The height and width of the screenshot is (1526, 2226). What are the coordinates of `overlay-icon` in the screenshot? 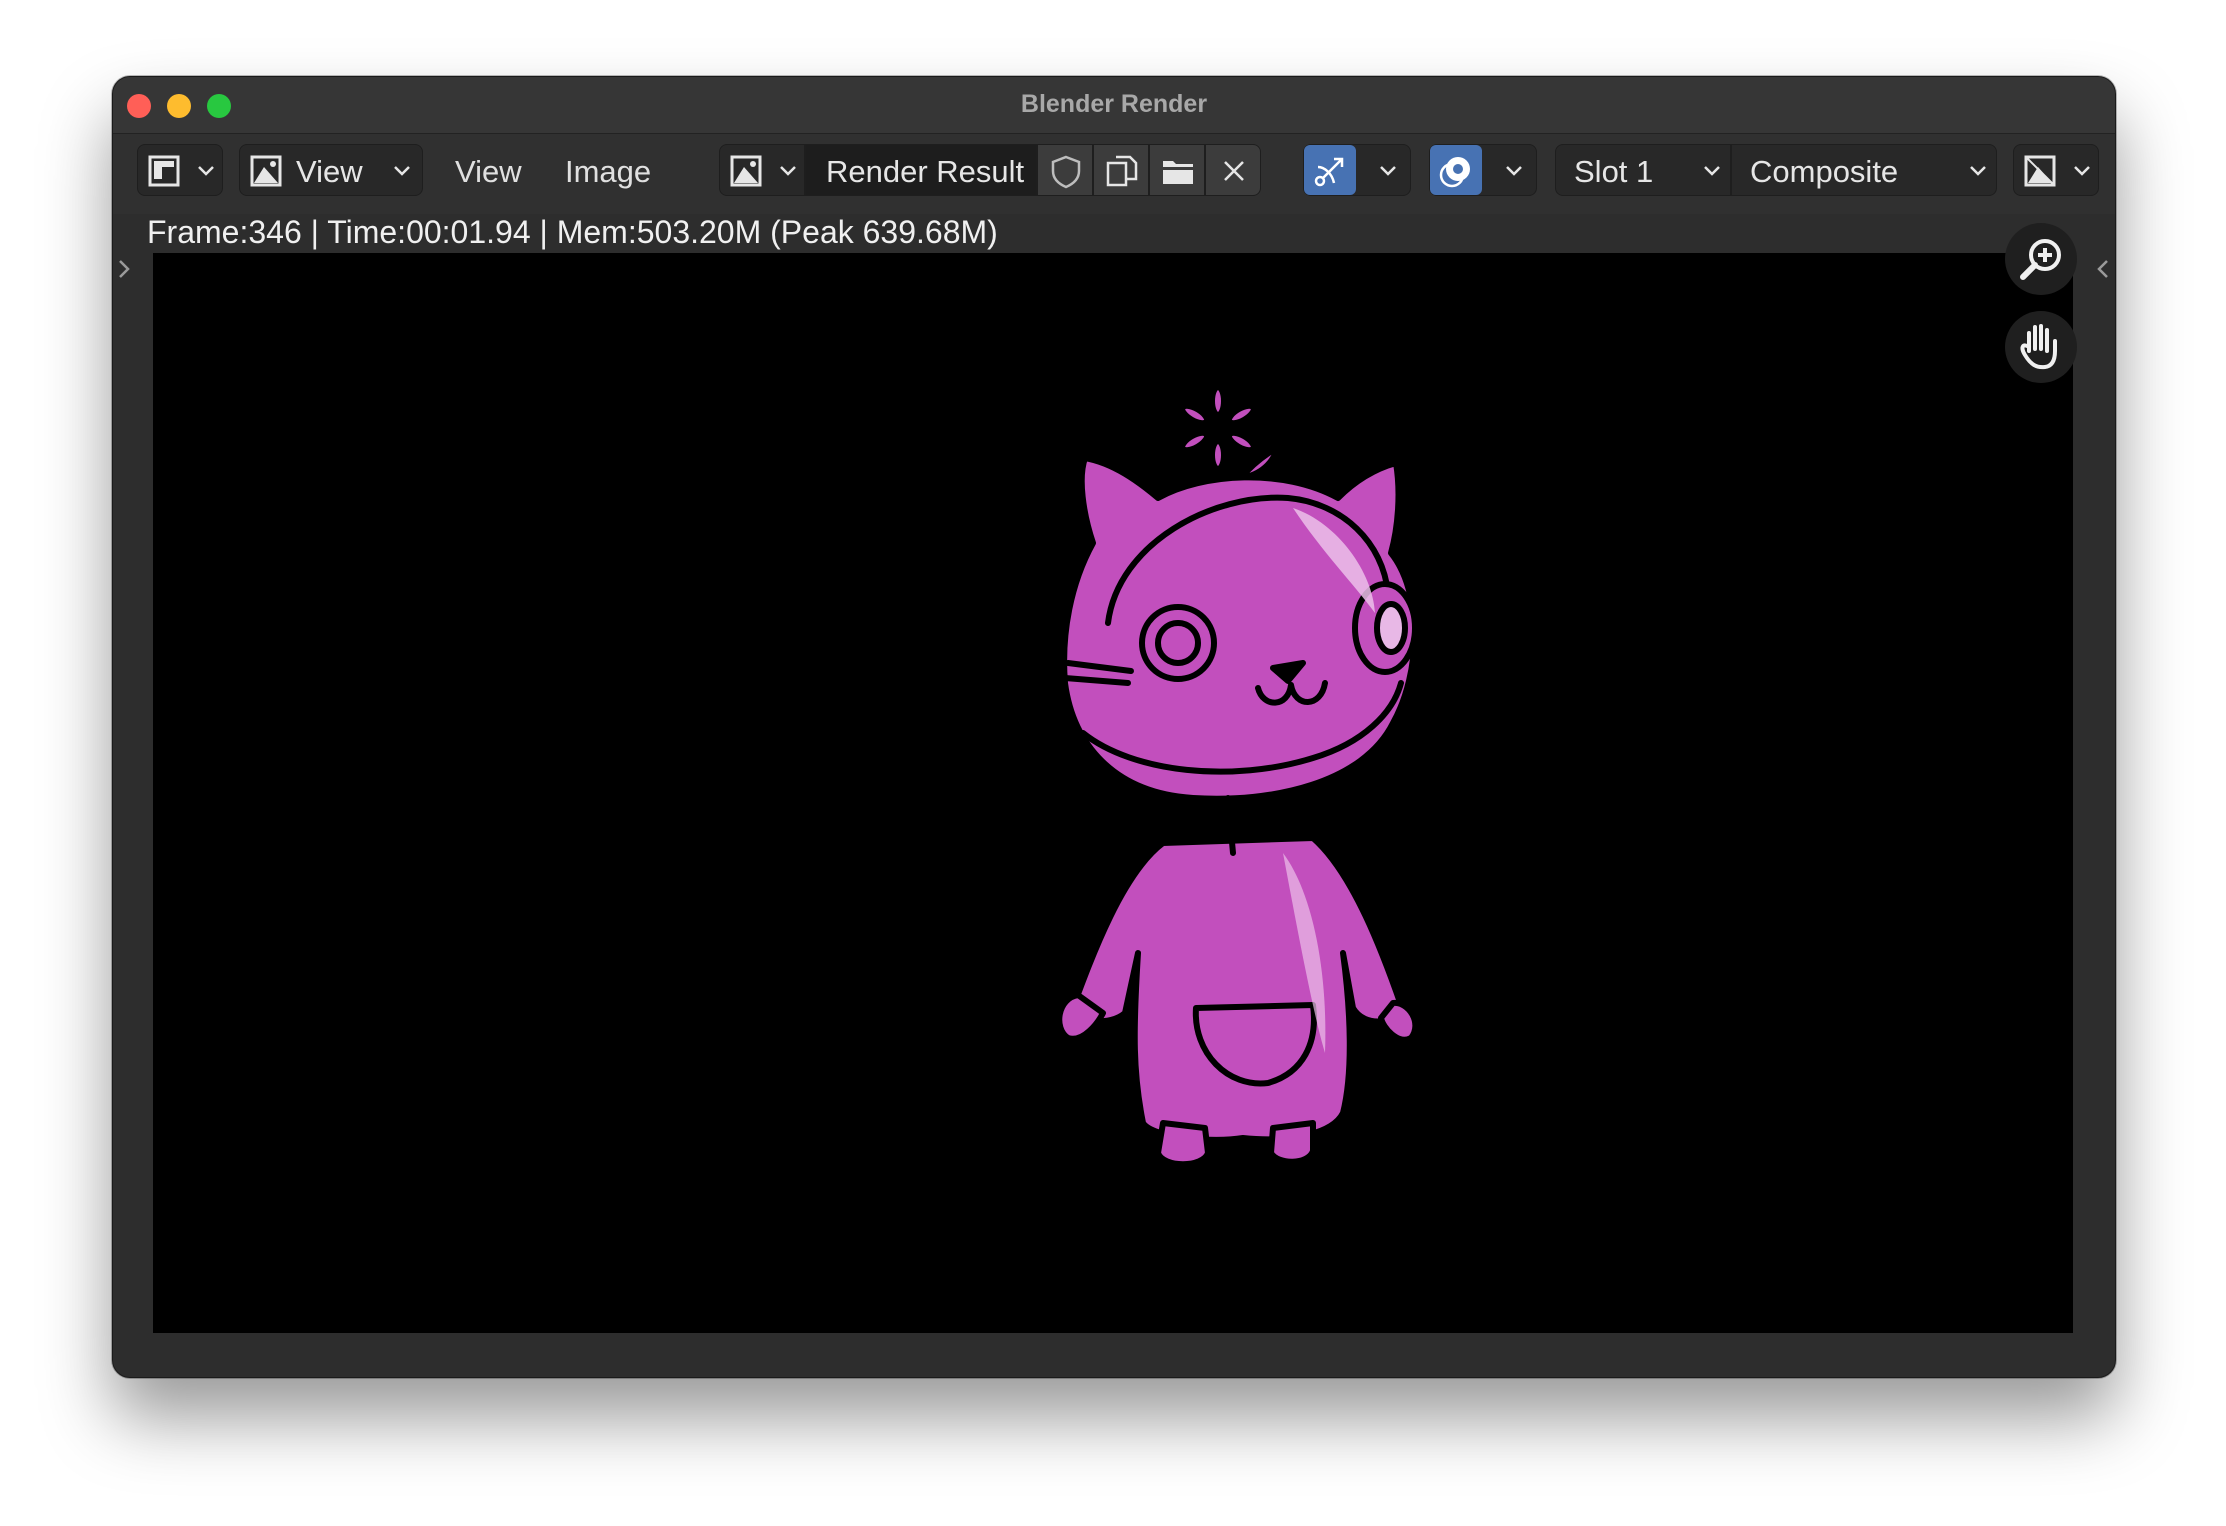 It's located at (1454, 172).